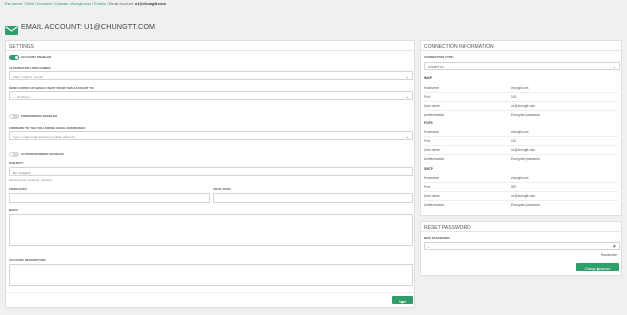  Describe the element at coordinates (439, 57) in the screenshot. I see `connection-type-label: CONNECTION TYPE:` at that location.